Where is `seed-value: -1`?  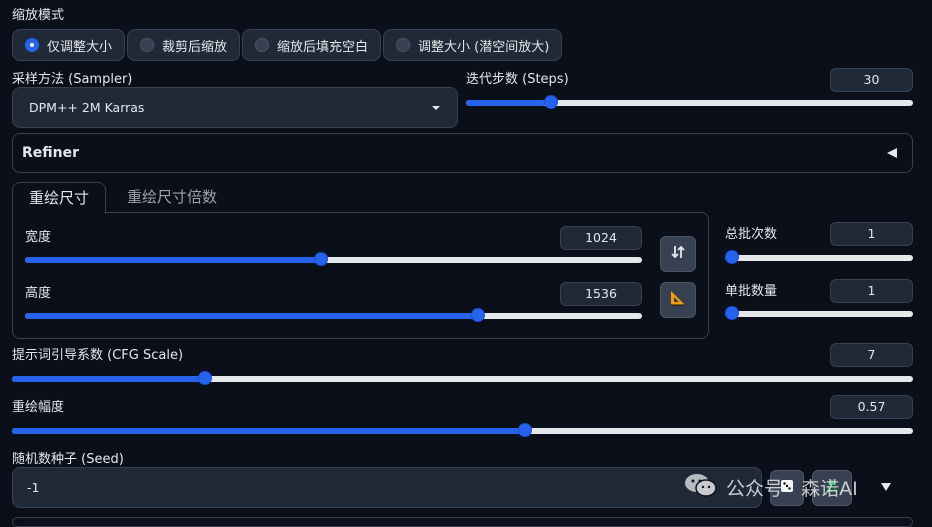
seed-value: -1 is located at coordinates (33, 487).